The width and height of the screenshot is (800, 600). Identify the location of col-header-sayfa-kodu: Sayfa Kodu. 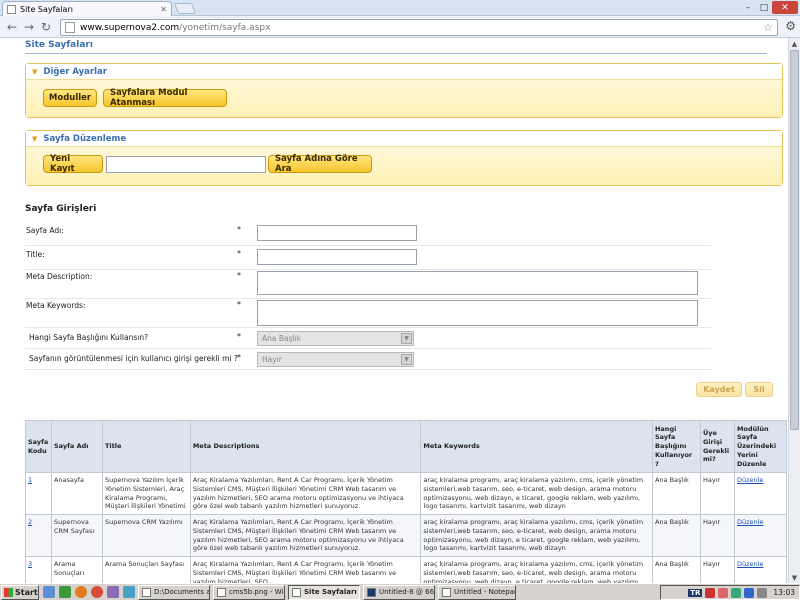
(38, 446).